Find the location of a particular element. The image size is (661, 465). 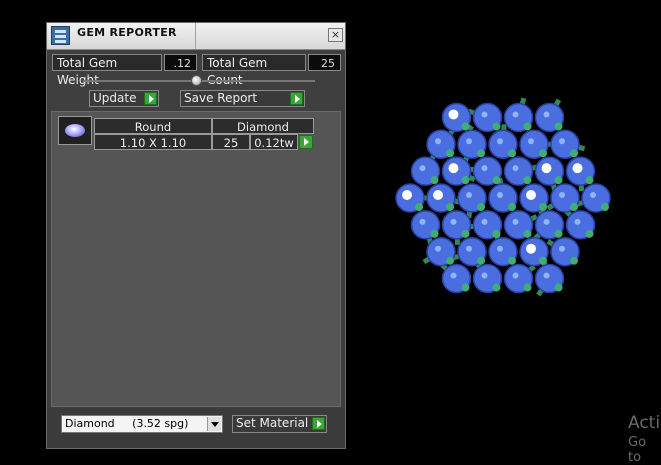

round-gem-icon is located at coordinates (75, 130).